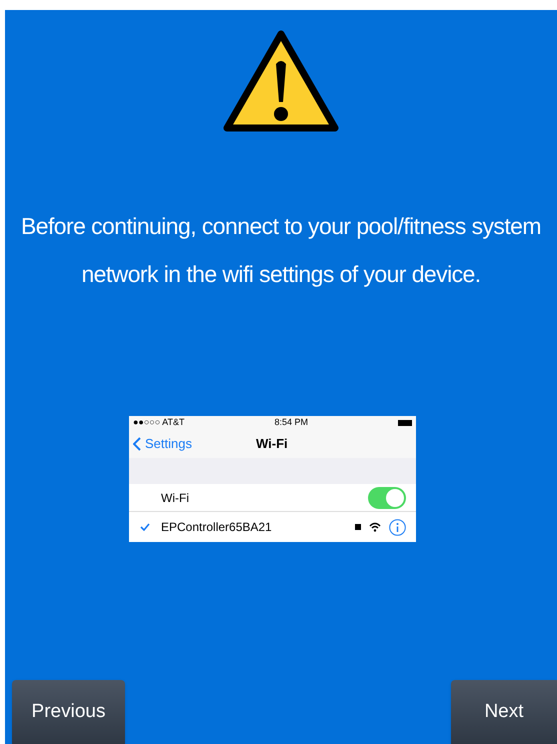  What do you see at coordinates (175, 498) in the screenshot?
I see `wifi-label: Wi-Fi` at bounding box center [175, 498].